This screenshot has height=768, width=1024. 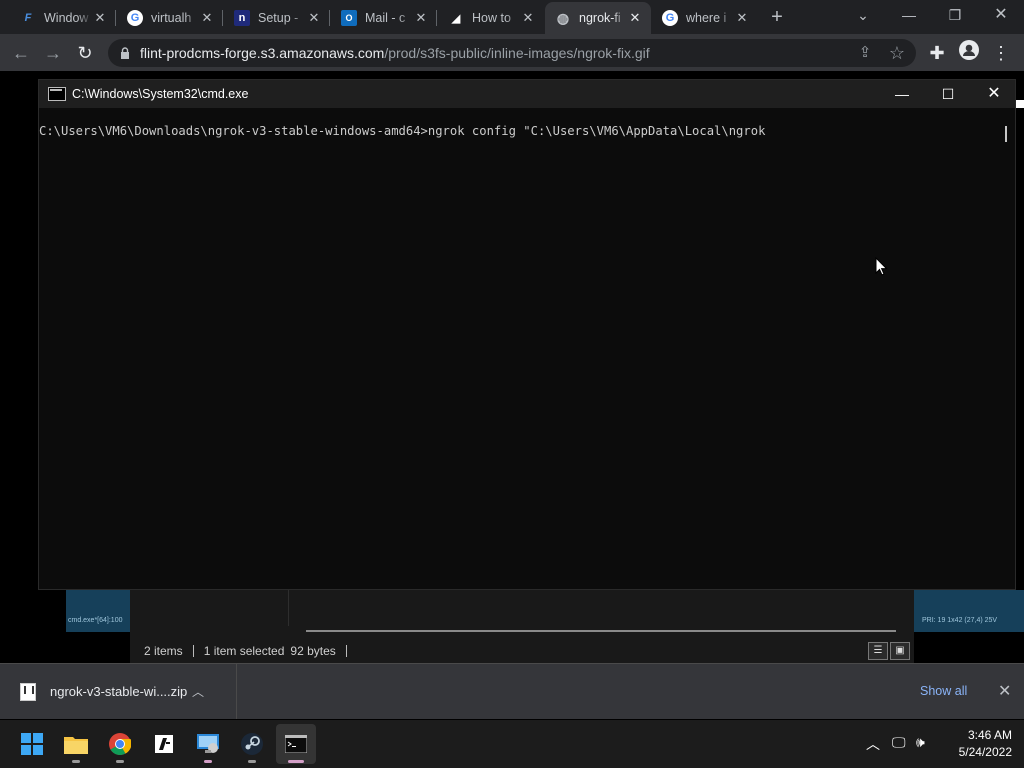 I want to click on show-hidden-icons-chevron-icon: ︿, so click(x=873, y=744).